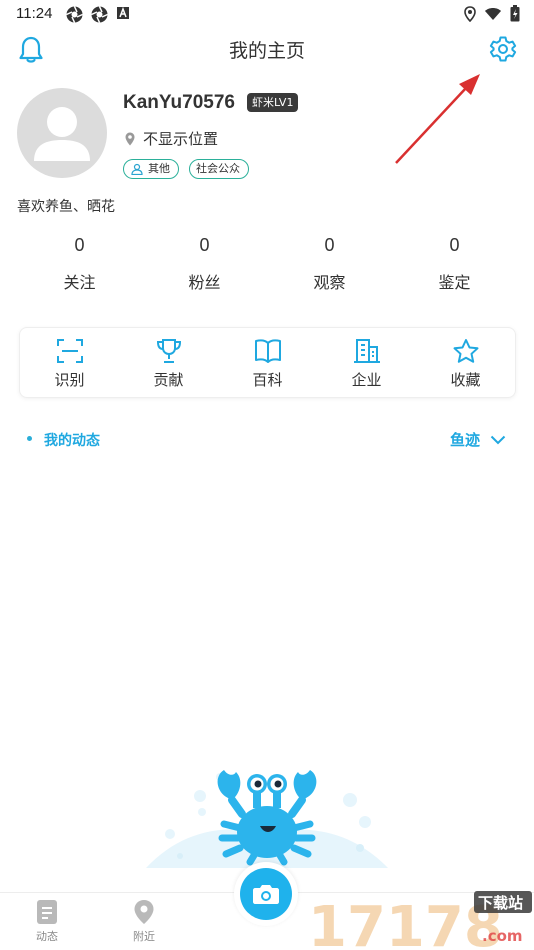 This screenshot has width=534, height=950. Describe the element at coordinates (267, 380) in the screenshot. I see `shortcut-label: 百科` at that location.